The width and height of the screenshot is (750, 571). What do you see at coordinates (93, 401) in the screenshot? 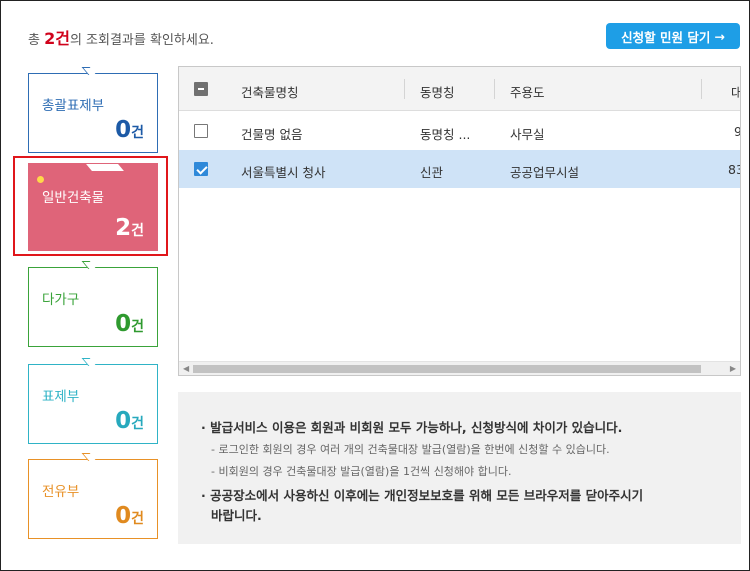
I see `card-title-section: 표제부 0건` at bounding box center [93, 401].